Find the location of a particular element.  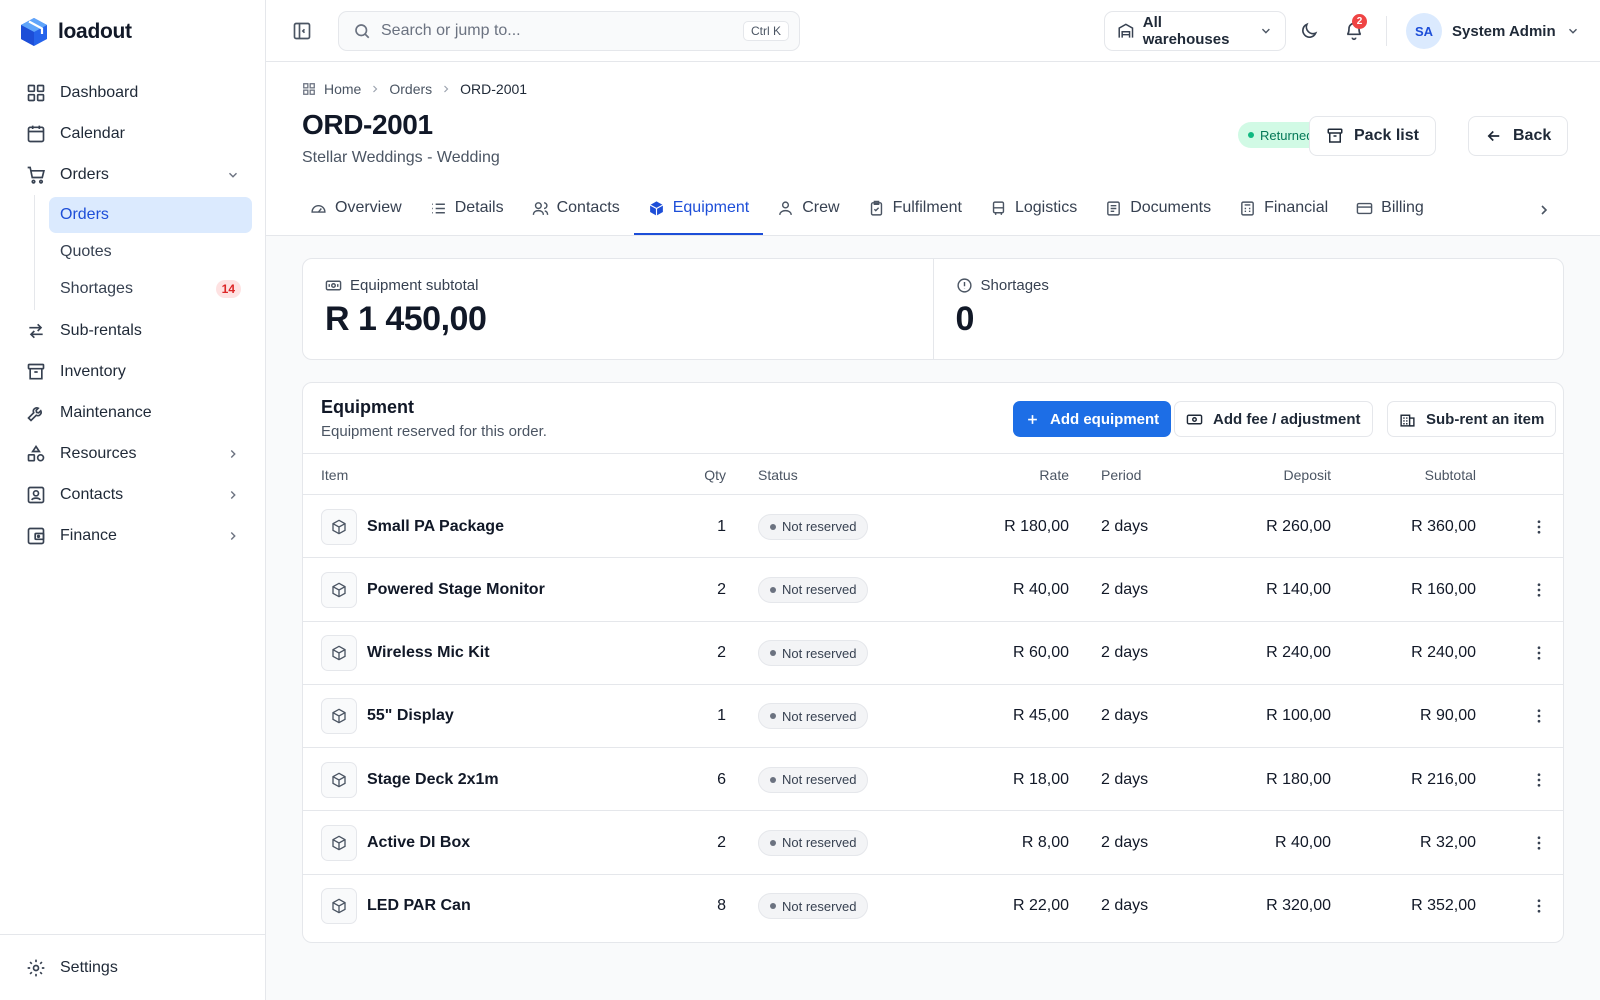

column-header-rate: Rate is located at coordinates (1054, 475).